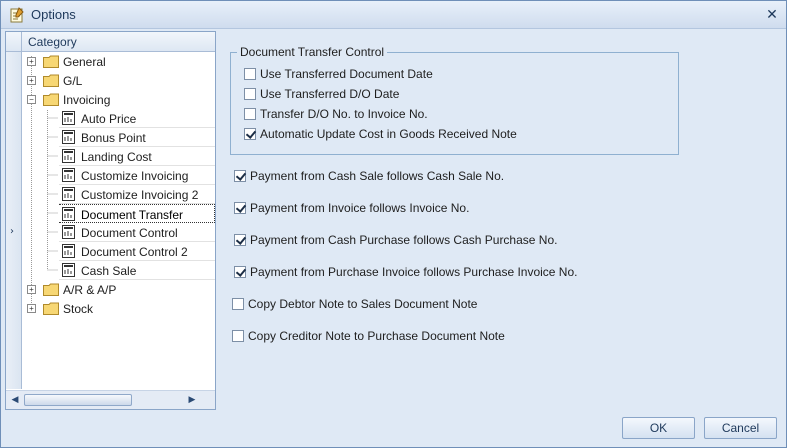 This screenshot has height=448, width=787. I want to click on tree-item-label: G/L, so click(73, 81).